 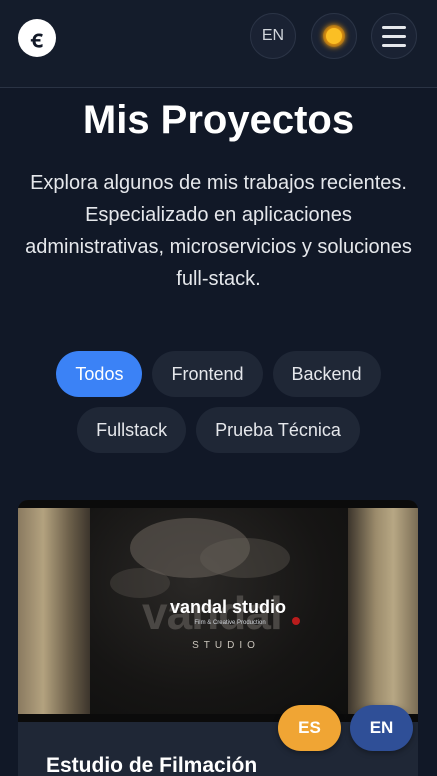 What do you see at coordinates (278, 430) in the screenshot?
I see `filter-prueba-tecnica: Prueba Técnica` at bounding box center [278, 430].